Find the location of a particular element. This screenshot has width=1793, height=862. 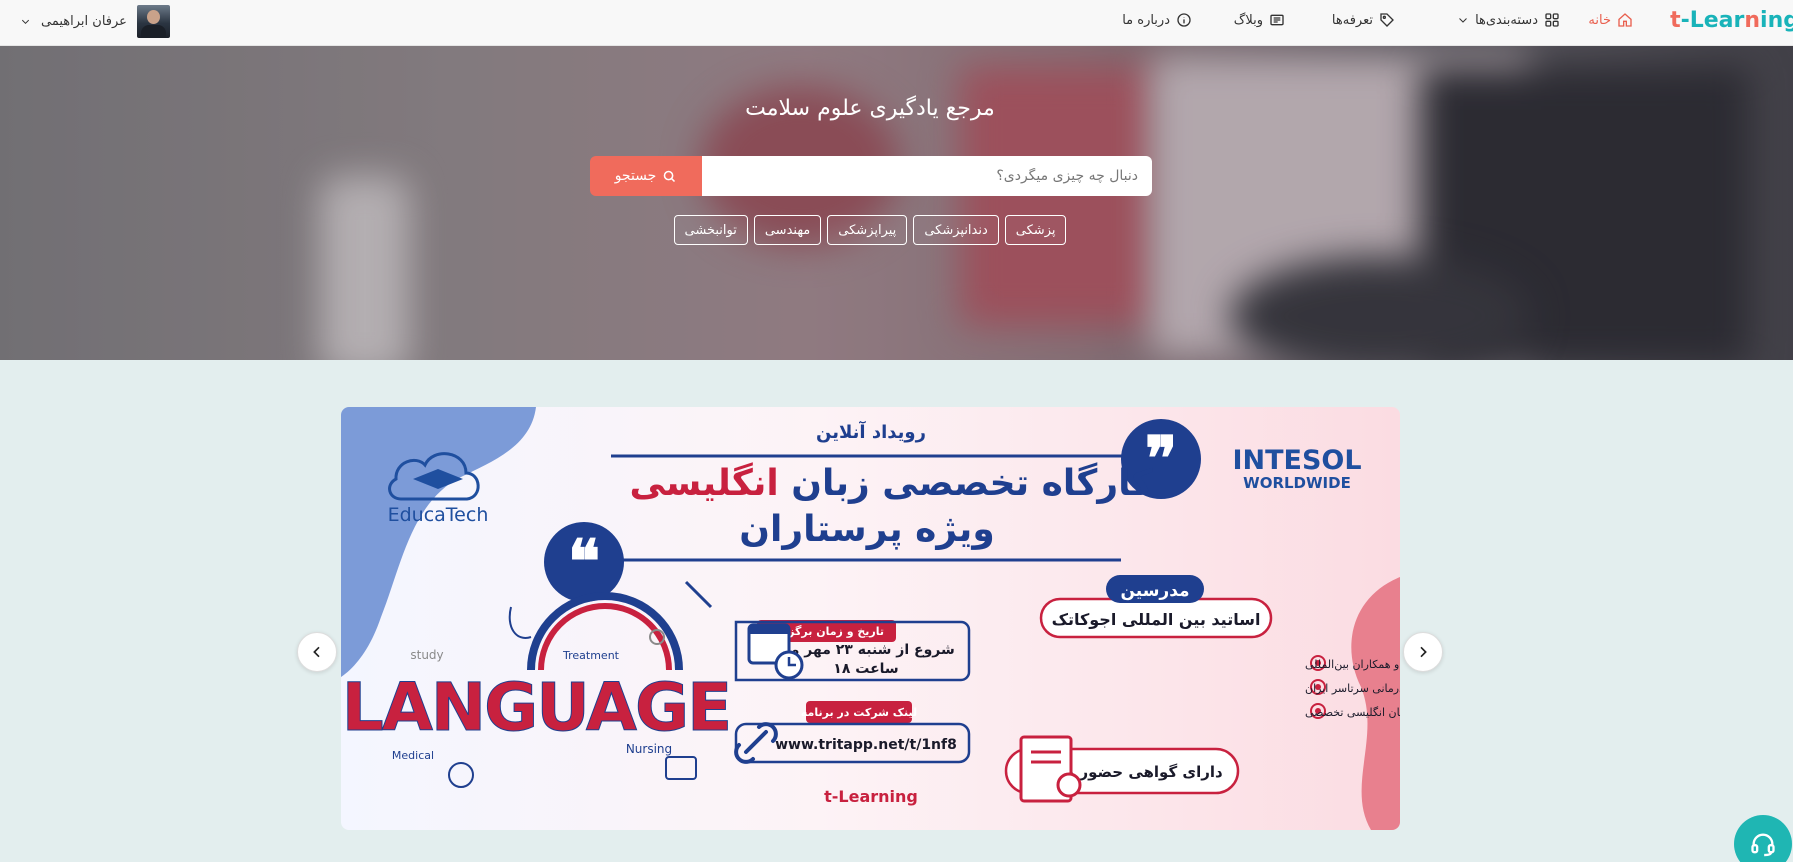

nav-blog: وبلاگ is located at coordinates (1259, 20).